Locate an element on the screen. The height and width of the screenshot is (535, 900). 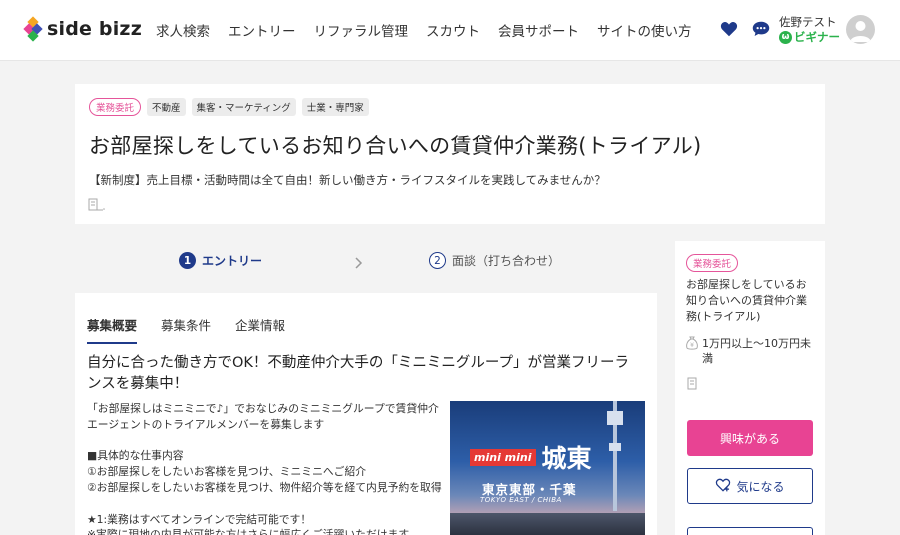
step-label: 面談（打ち合わせ） is located at coordinates (506, 261).